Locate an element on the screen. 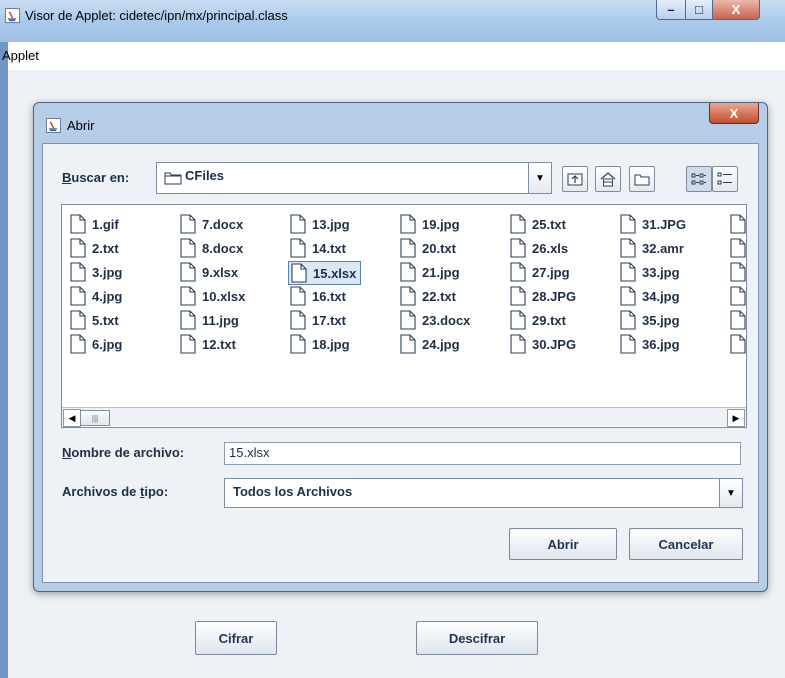 Image resolution: width=785 pixels, height=678 pixels. cancel-button: Cancelar is located at coordinates (686, 544).